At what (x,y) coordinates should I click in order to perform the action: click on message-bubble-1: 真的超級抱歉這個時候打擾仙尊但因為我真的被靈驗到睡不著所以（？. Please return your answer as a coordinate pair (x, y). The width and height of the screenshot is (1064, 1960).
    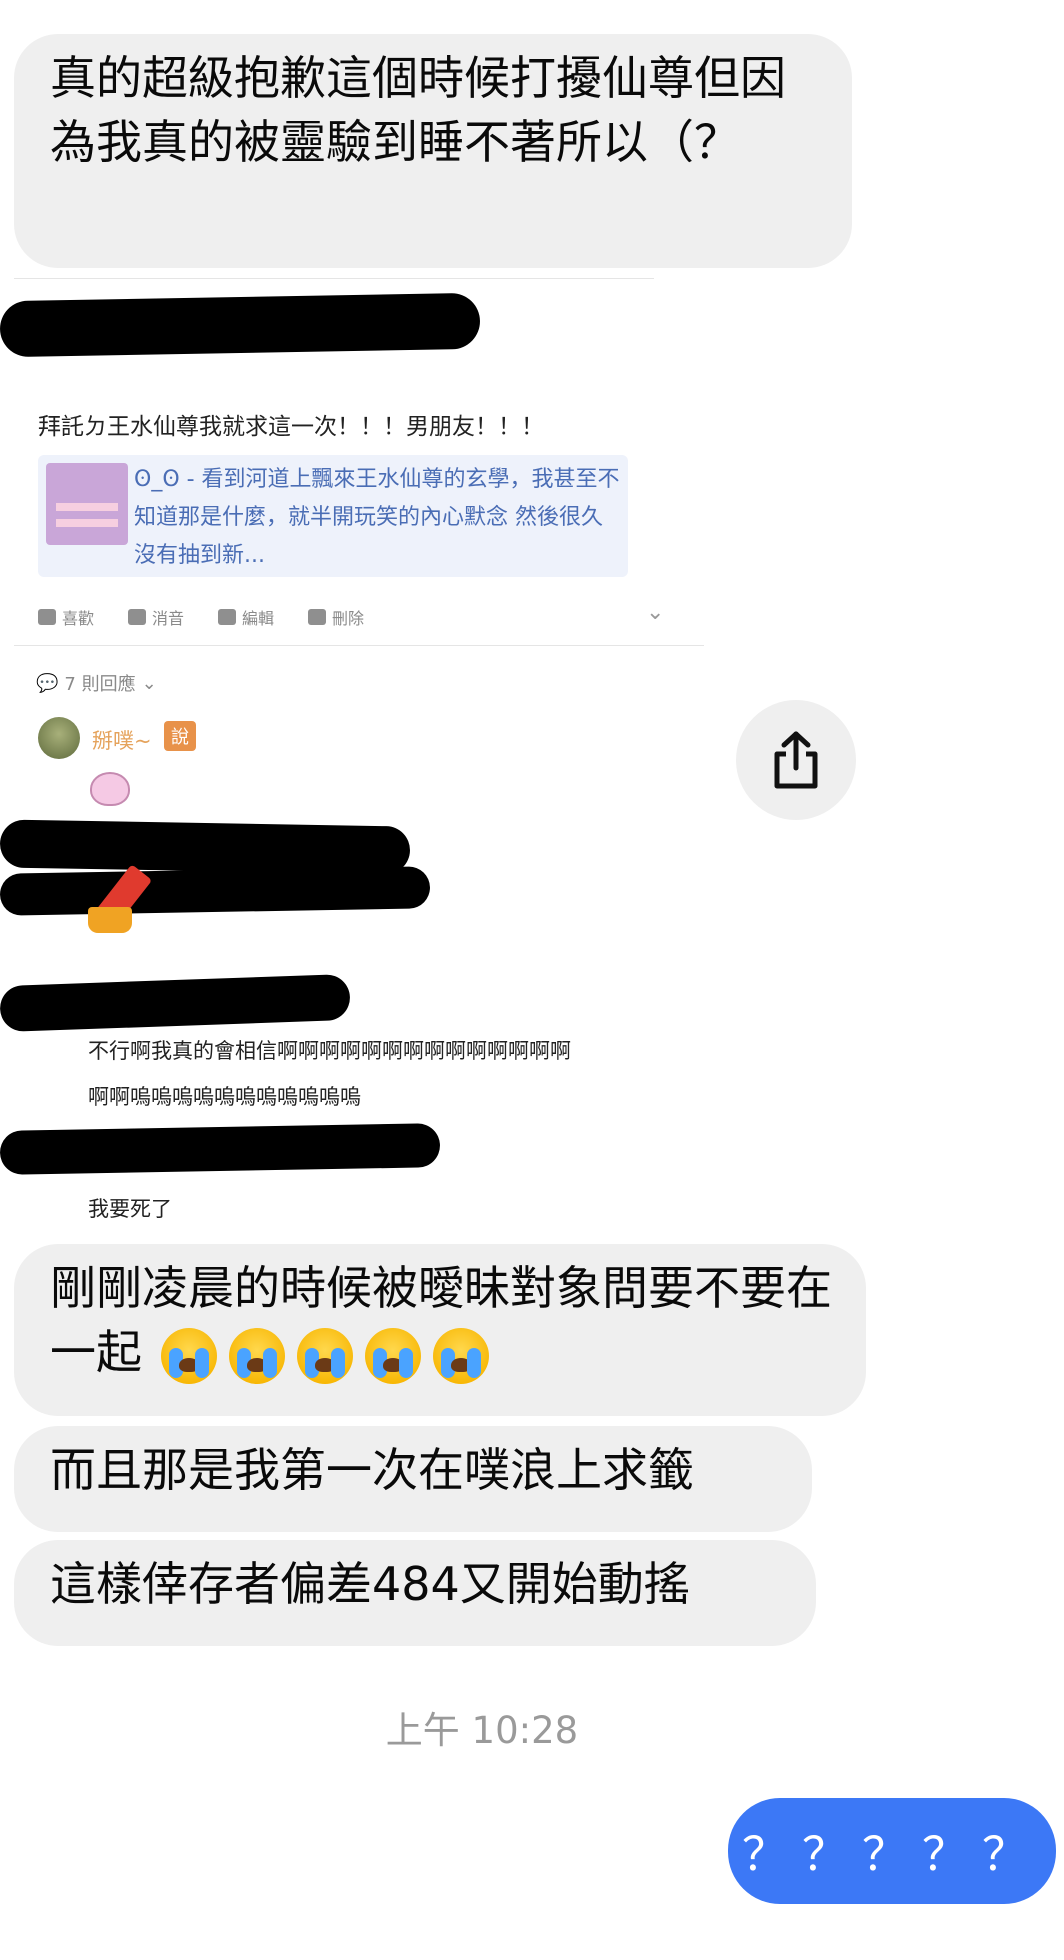
    Looking at the image, I should click on (433, 151).